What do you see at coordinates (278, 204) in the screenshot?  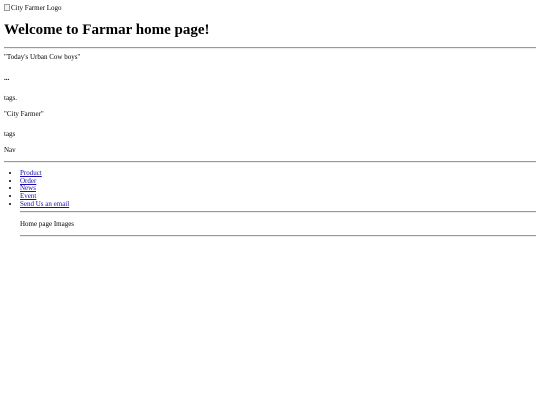 I see `nav-item-email: Send Us an email` at bounding box center [278, 204].